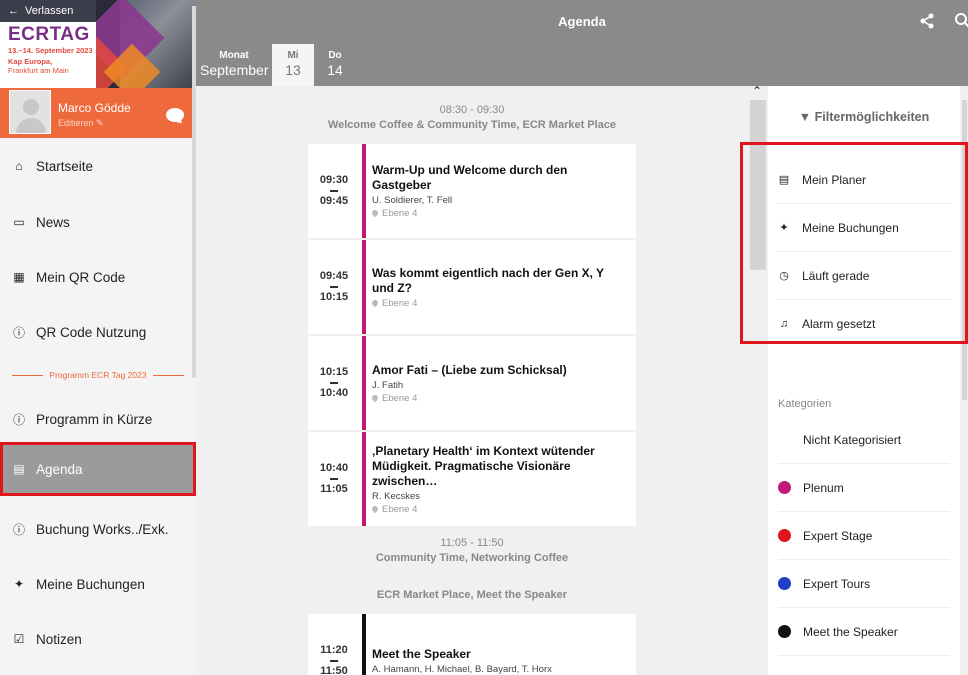 The height and width of the screenshot is (675, 968). I want to click on sidebar-item-label: Meine Buchungen, so click(90, 584).